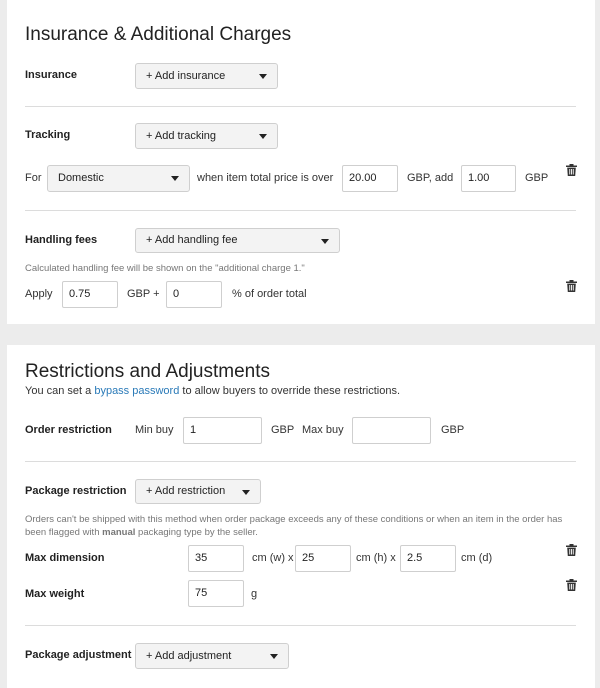 This screenshot has height=688, width=600. What do you see at coordinates (391, 430) in the screenshot?
I see `max-buy-input` at bounding box center [391, 430].